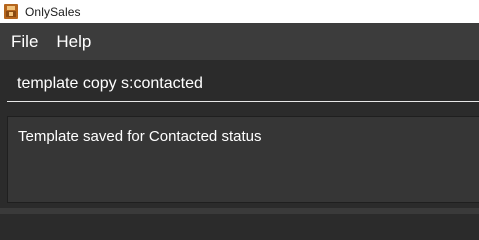 This screenshot has width=479, height=240. What do you see at coordinates (239, 11) in the screenshot?
I see `title-bar: OnlySales` at bounding box center [239, 11].